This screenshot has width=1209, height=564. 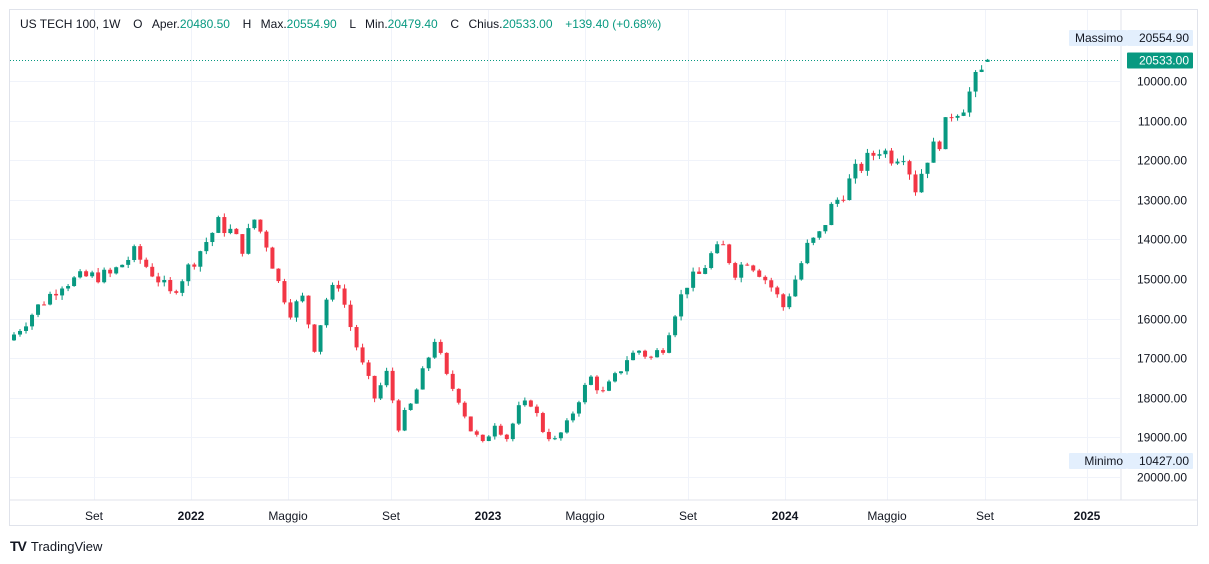 What do you see at coordinates (785, 516) in the screenshot?
I see `time-tick-label: 2024` at bounding box center [785, 516].